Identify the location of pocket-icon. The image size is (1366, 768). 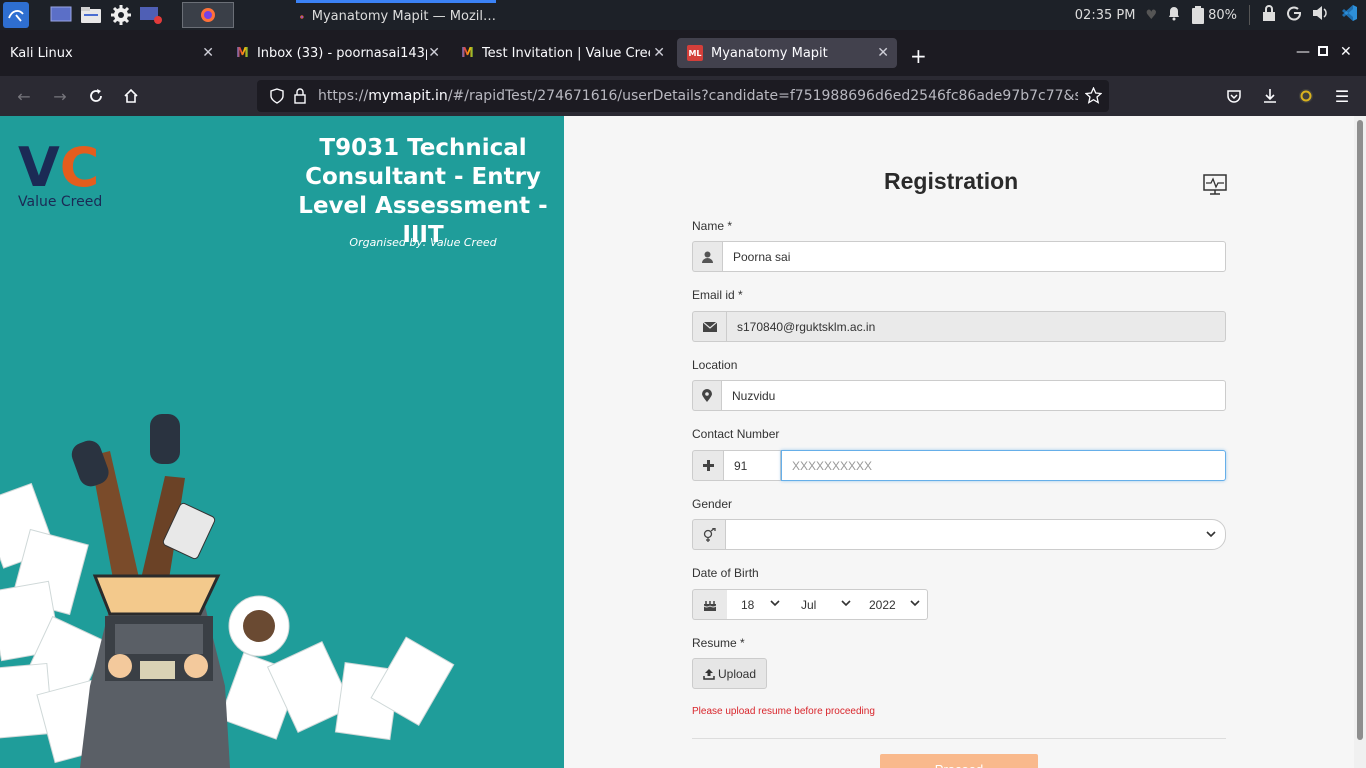
(1234, 96).